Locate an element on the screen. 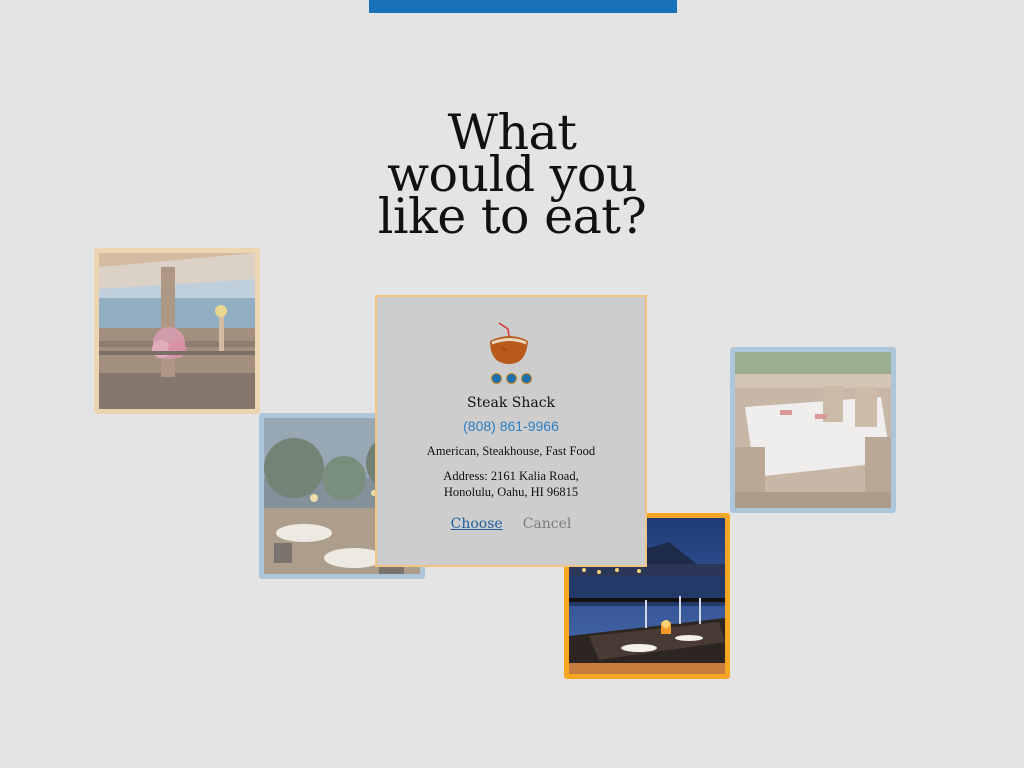 The width and height of the screenshot is (1024, 768). popup-actions: Choose Cancel is located at coordinates (511, 524).